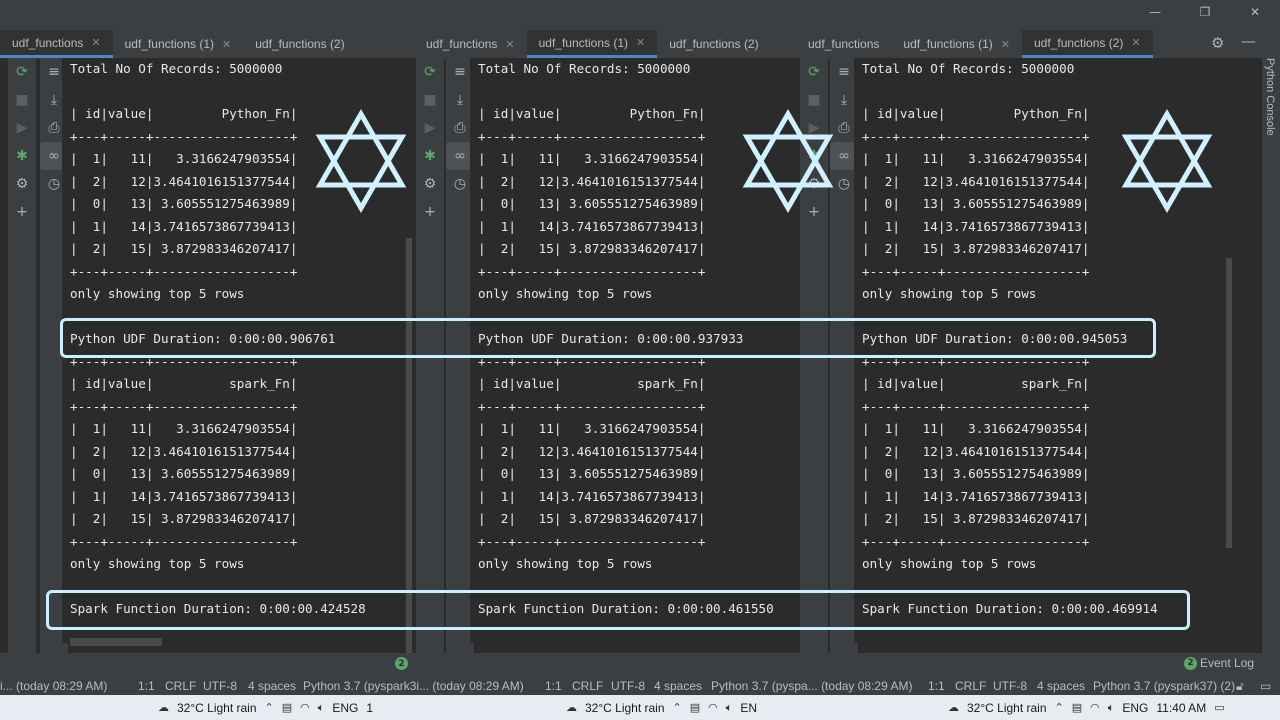 The width and height of the screenshot is (1280, 720). What do you see at coordinates (462, 44) in the screenshot?
I see `tab-label: udf_functions` at bounding box center [462, 44].